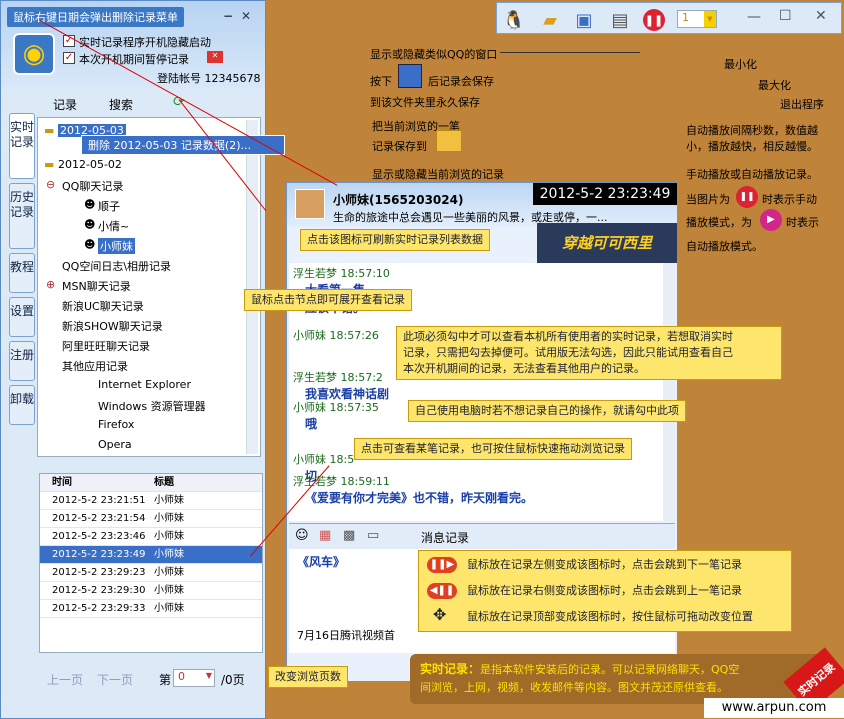  I want to click on label-manual-4: 播放模式，为, so click(719, 222).